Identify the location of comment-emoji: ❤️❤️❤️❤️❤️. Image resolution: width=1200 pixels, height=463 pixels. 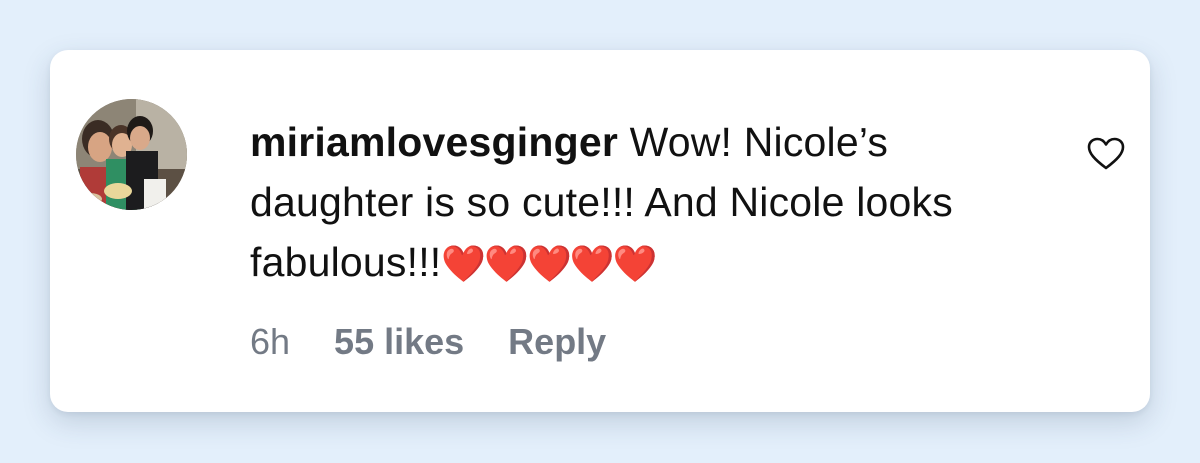
(549, 264).